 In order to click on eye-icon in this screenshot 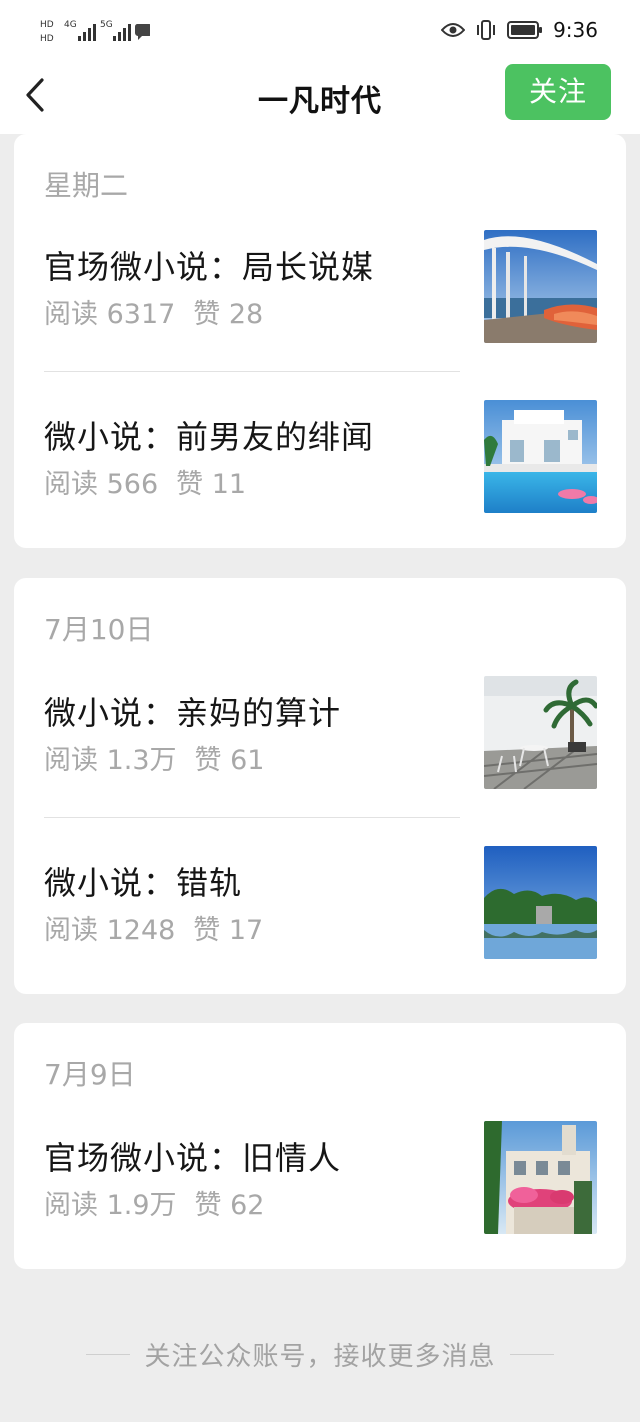, I will do `click(453, 30)`.